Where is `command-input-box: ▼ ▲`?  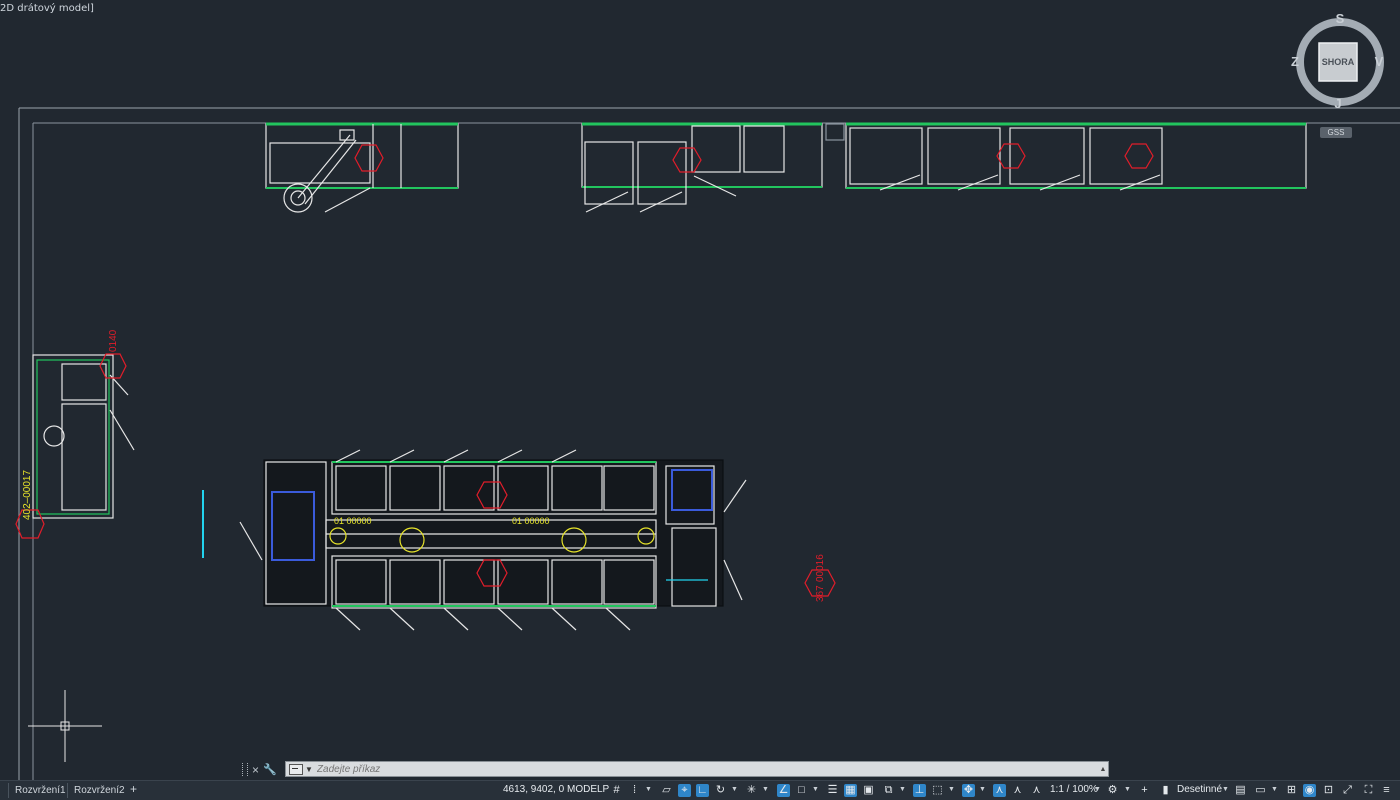 command-input-box: ▼ ▲ is located at coordinates (697, 769).